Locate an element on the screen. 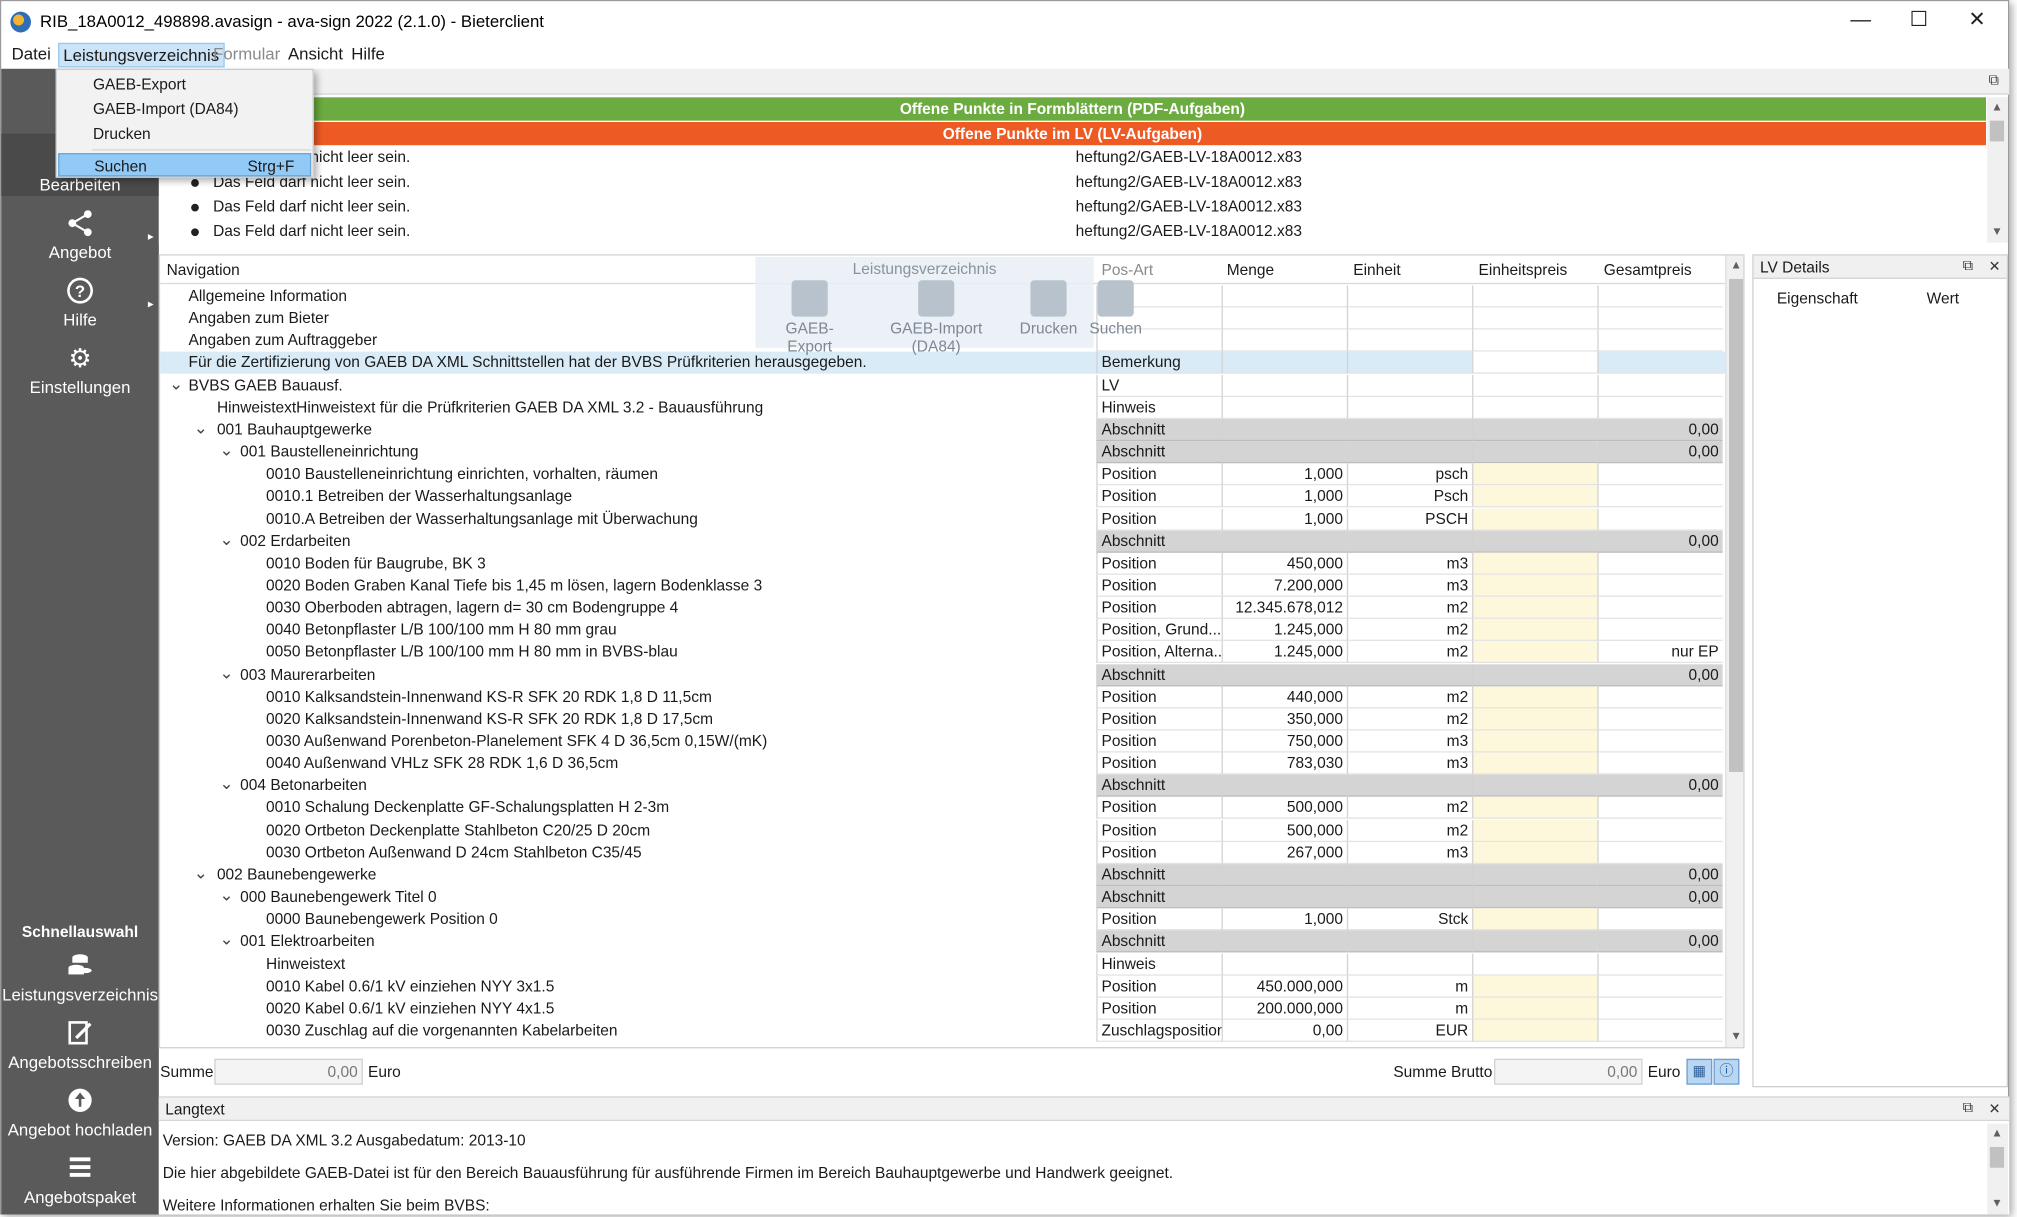 This screenshot has height=1217, width=2017. table-row: ⌄ 002 Baunebengewerke Abschnitt 0,00 is located at coordinates (942, 875).